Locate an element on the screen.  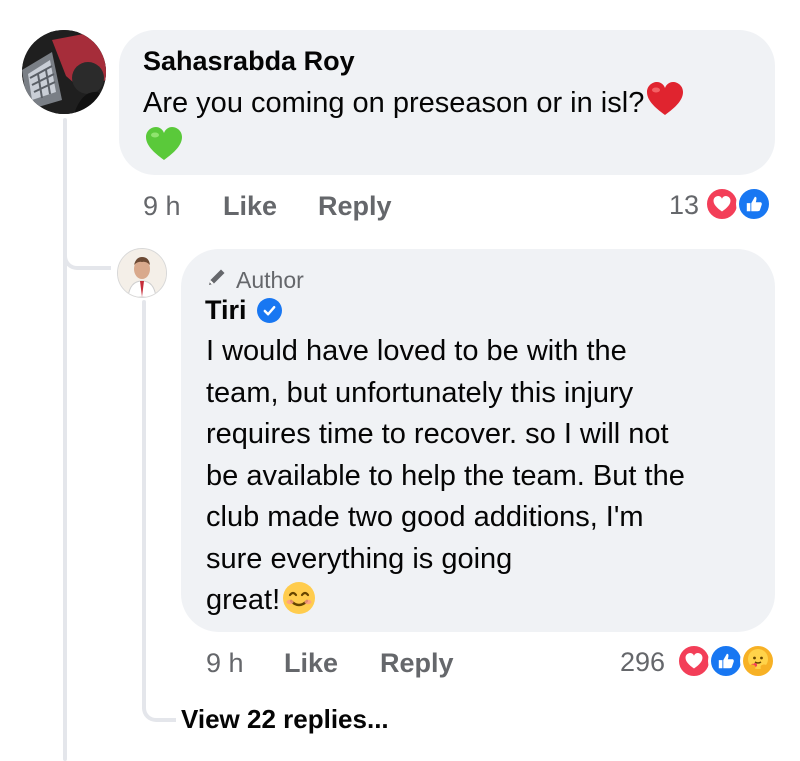
reply-reaction-count: 296 is located at coordinates (642, 662).